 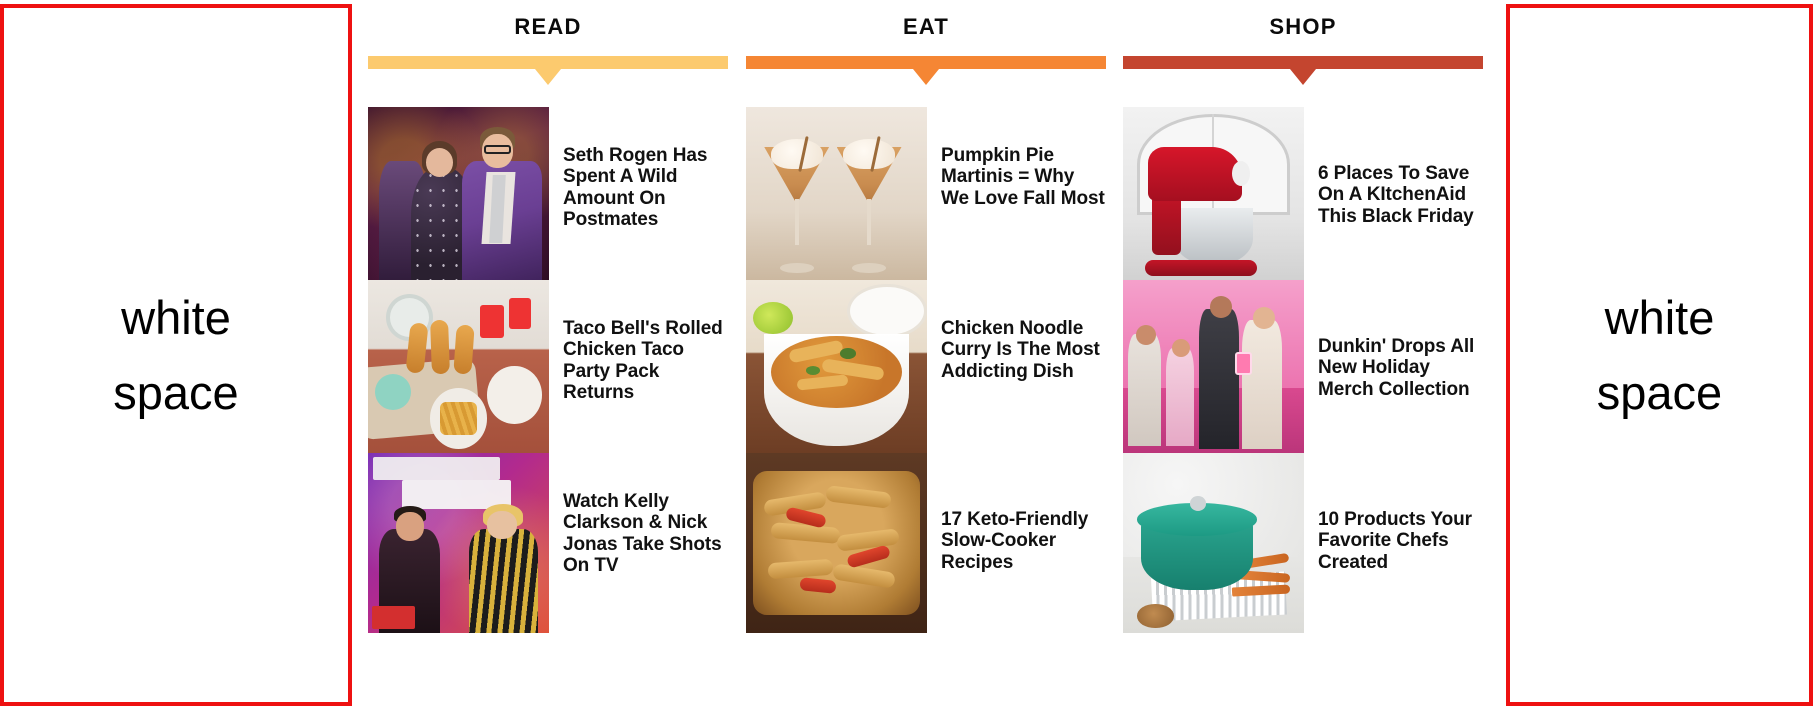 I want to click on article-thumbnail-dunkin-merch, so click(x=1213, y=370).